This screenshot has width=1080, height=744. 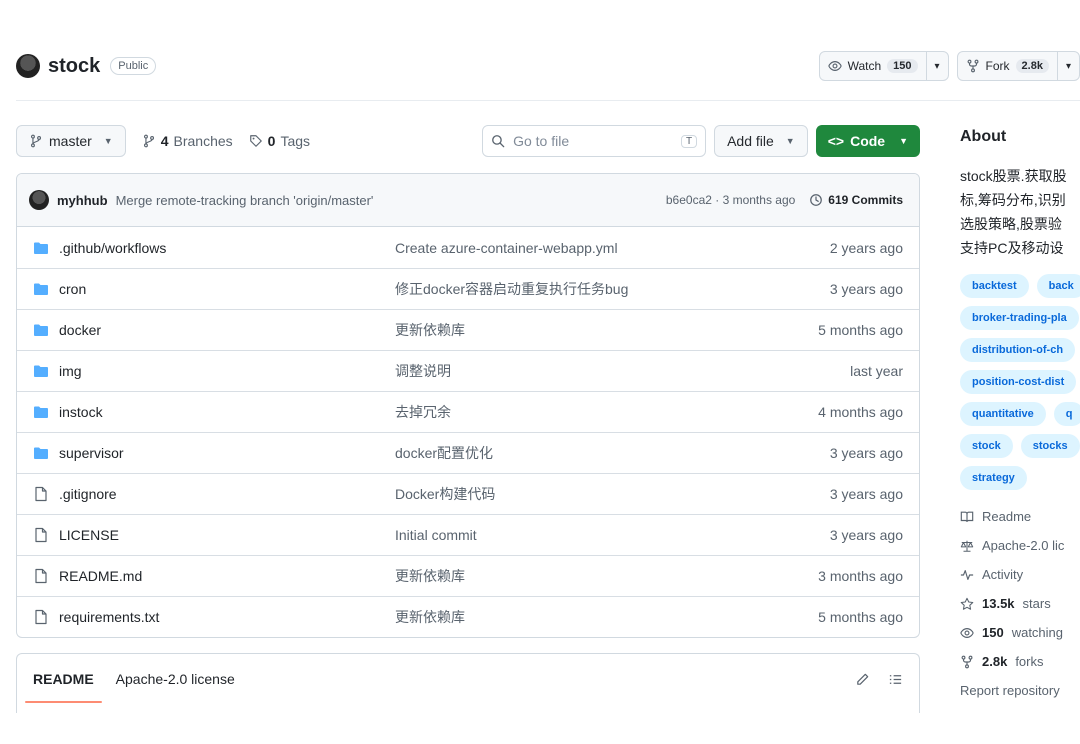 I want to click on repo-name-link: stock, so click(x=74, y=66).